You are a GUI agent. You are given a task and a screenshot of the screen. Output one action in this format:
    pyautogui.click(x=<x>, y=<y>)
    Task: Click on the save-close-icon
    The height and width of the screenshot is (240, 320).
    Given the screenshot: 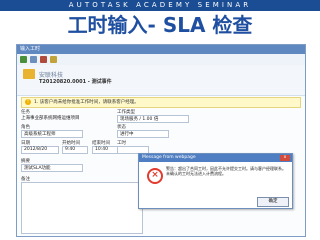 What is the action you would take?
    pyautogui.click(x=33, y=59)
    